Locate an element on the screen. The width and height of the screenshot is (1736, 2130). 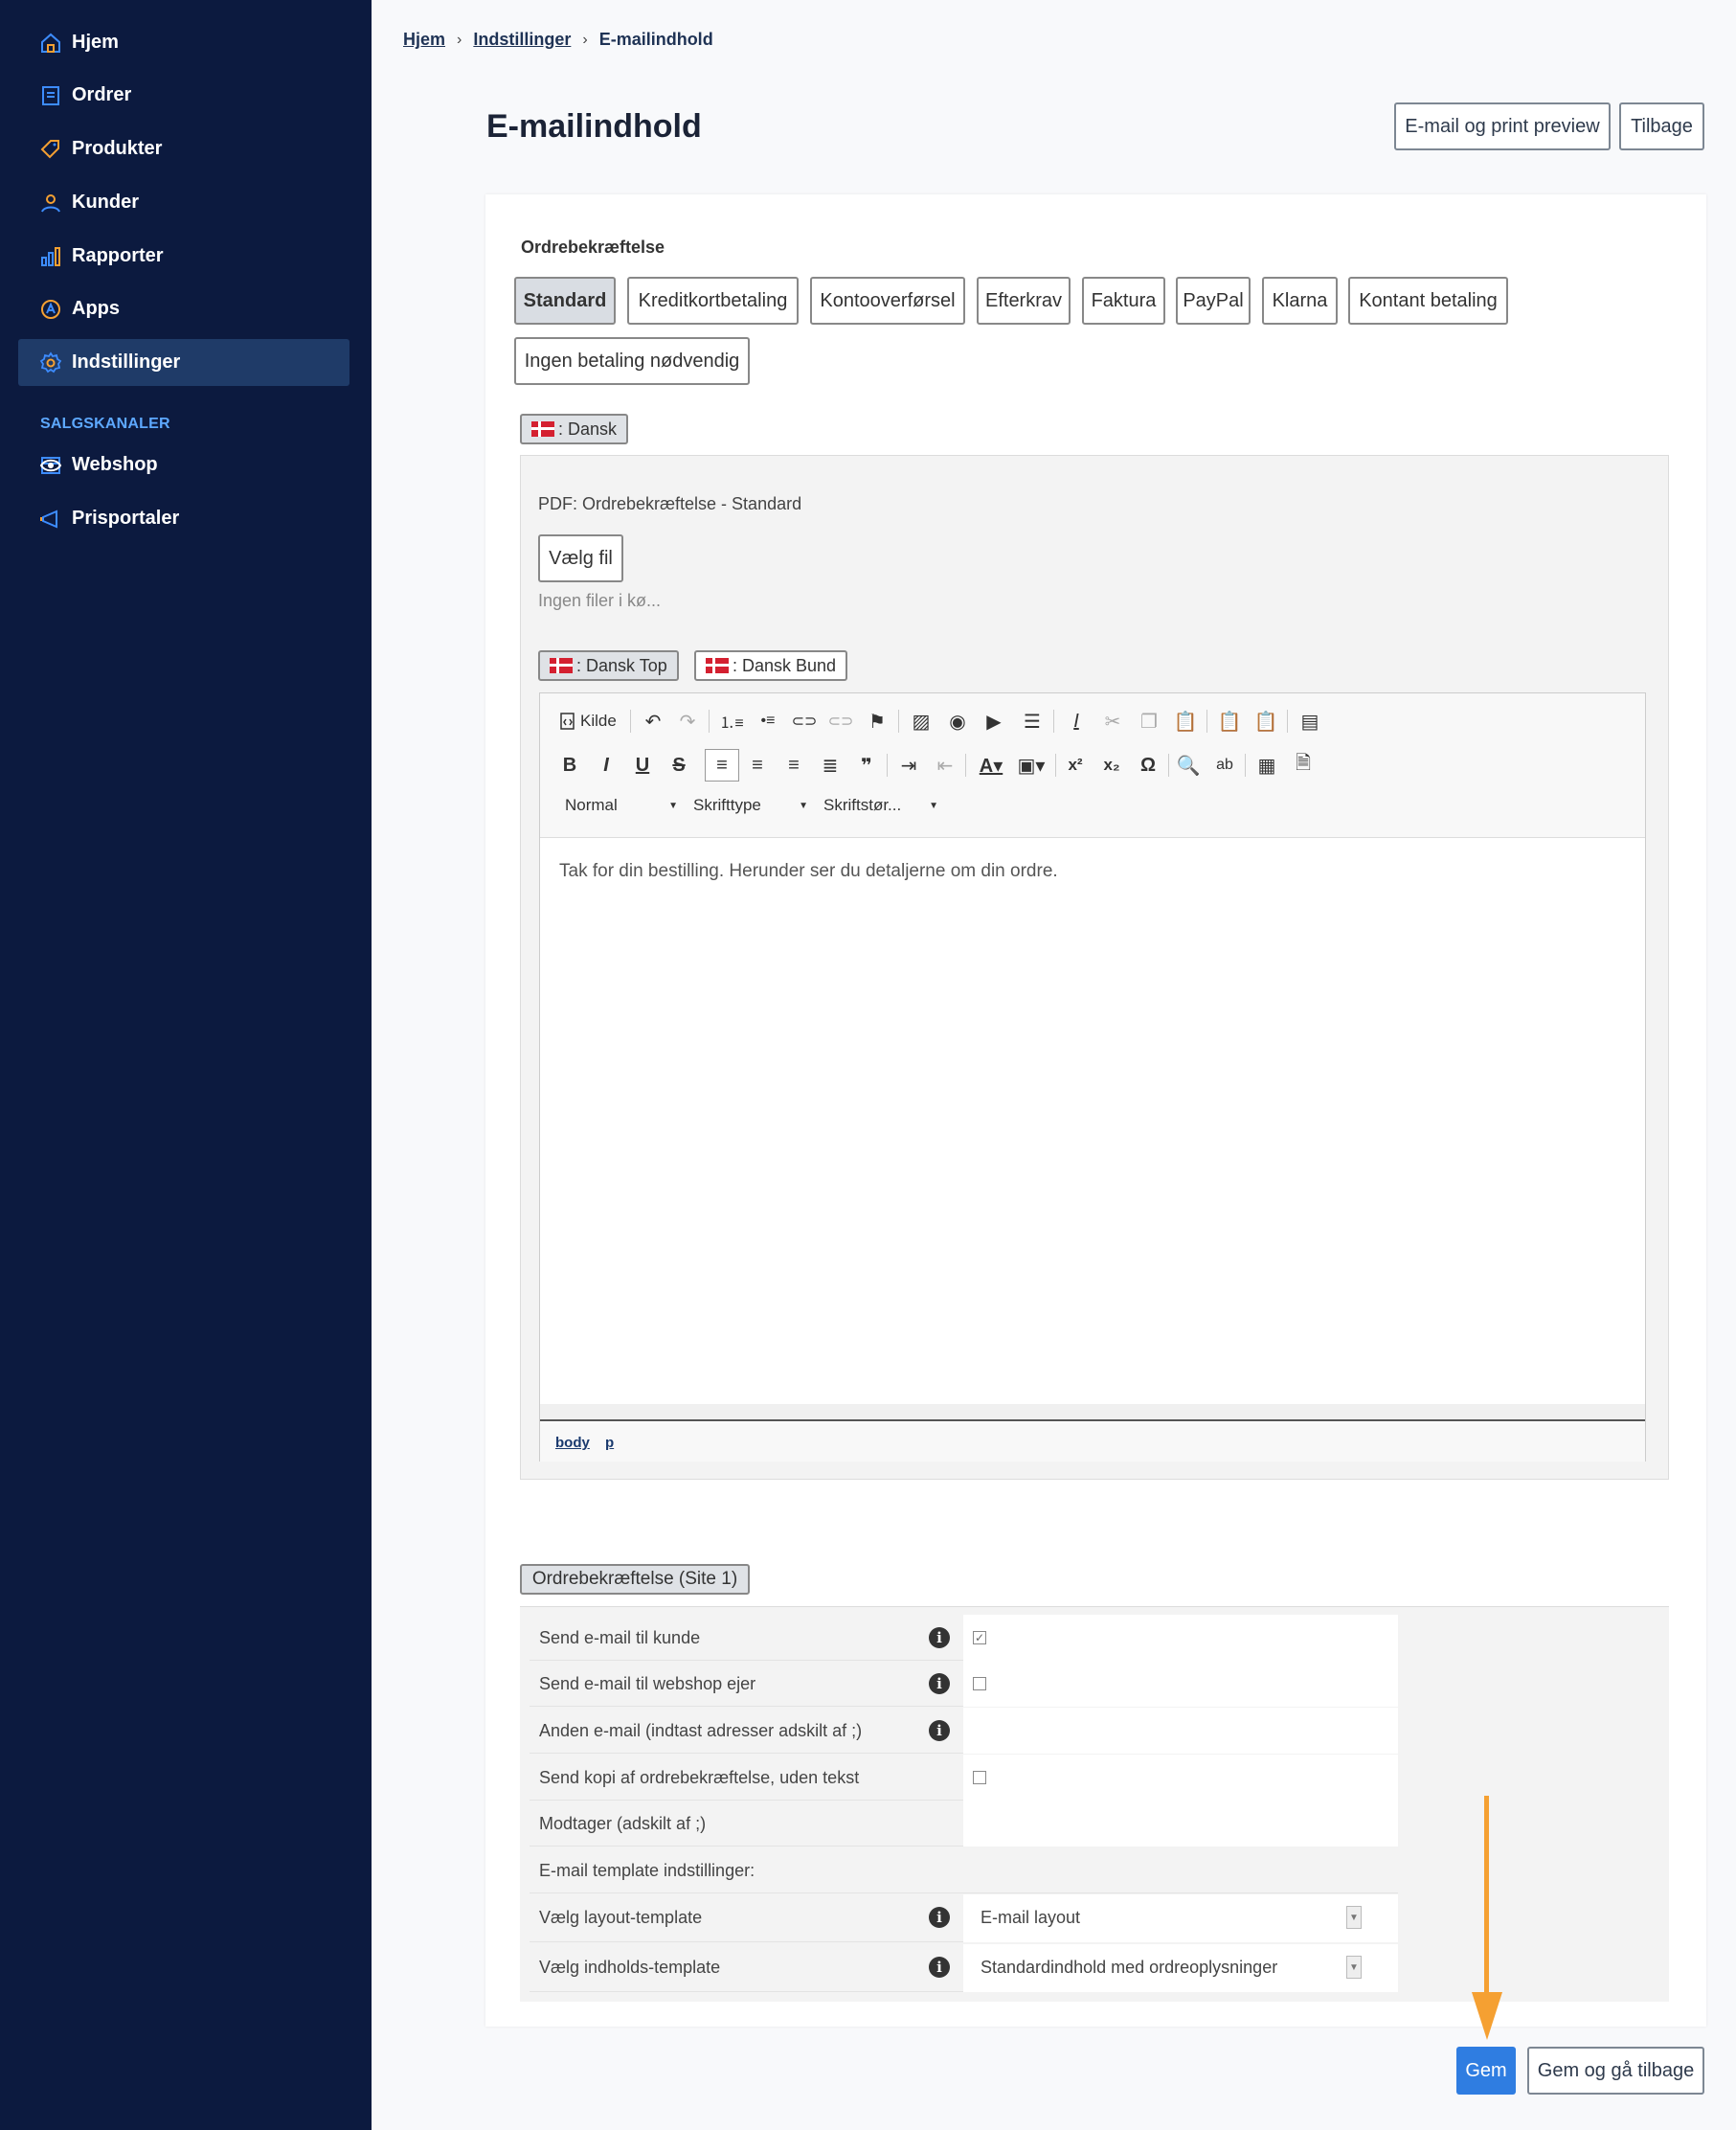
group-title: Ordrebekræftelse is located at coordinates (593, 247).